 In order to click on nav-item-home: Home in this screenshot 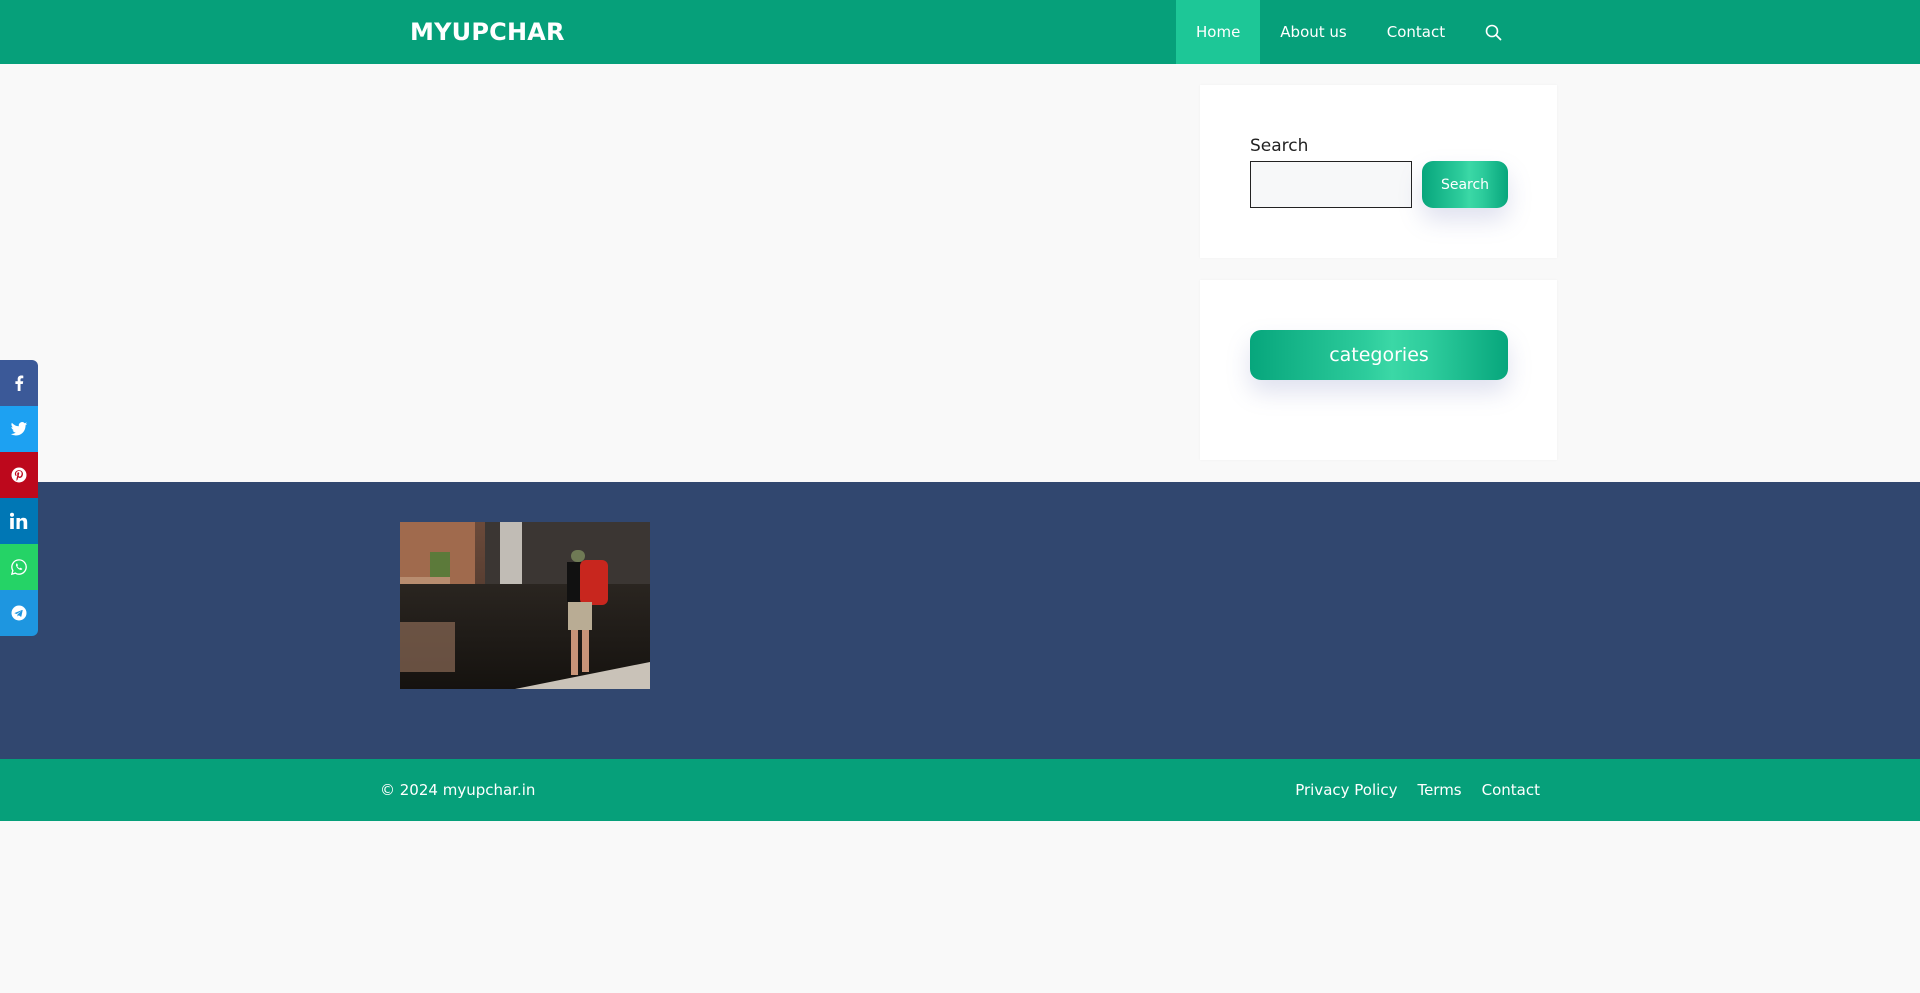, I will do `click(1218, 32)`.